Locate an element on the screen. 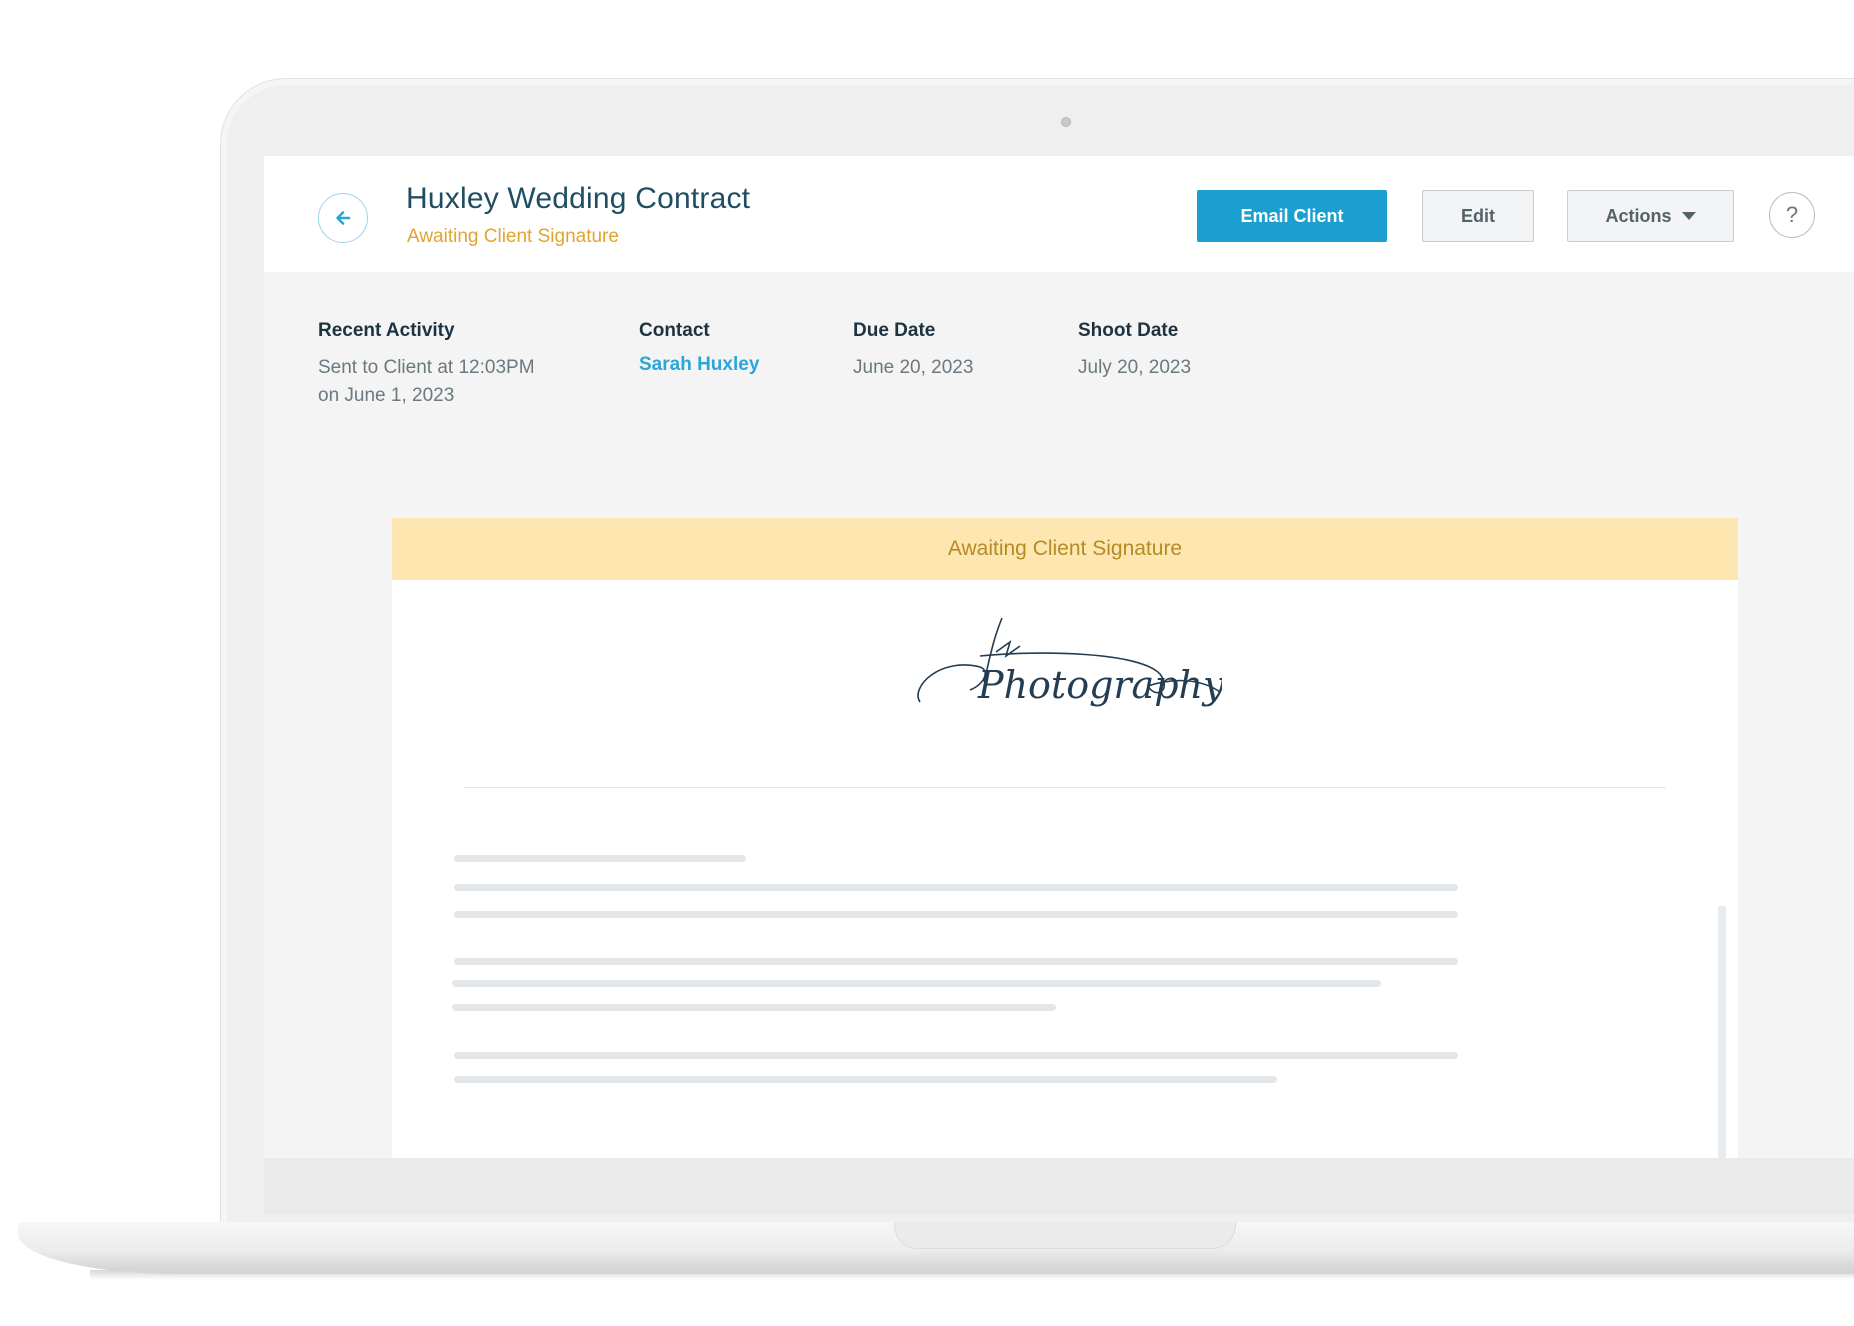 This screenshot has height=1326, width=1854. camera-icon is located at coordinates (1066, 122).